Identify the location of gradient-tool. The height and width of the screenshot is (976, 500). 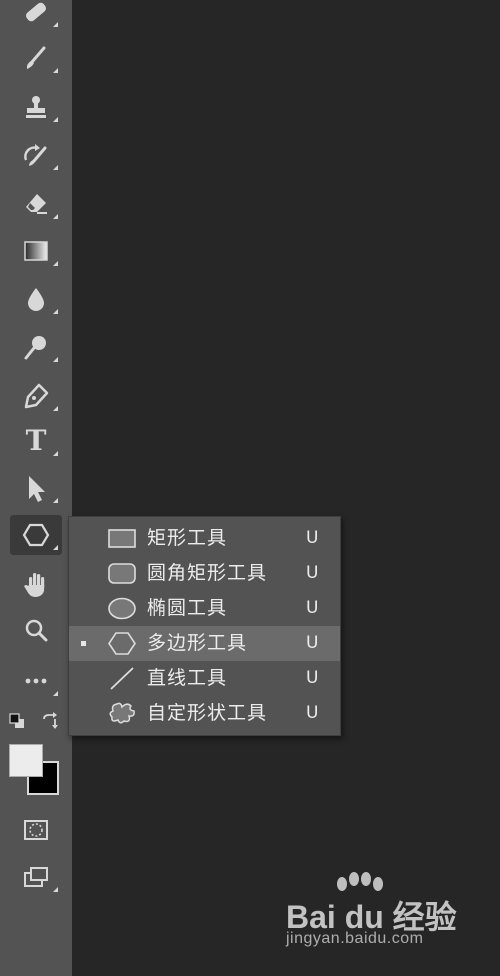
(36, 251).